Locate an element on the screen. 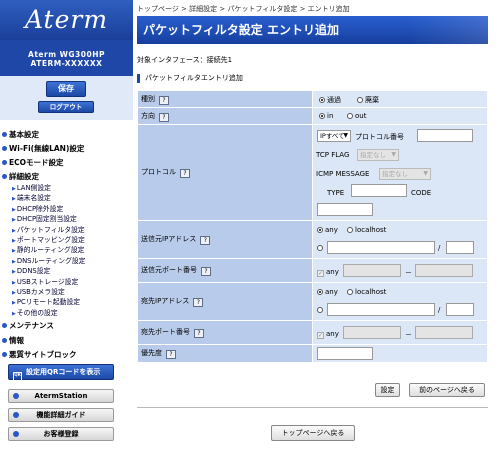  tcp-flag-select: 指定なし ▼ is located at coordinates (378, 155).